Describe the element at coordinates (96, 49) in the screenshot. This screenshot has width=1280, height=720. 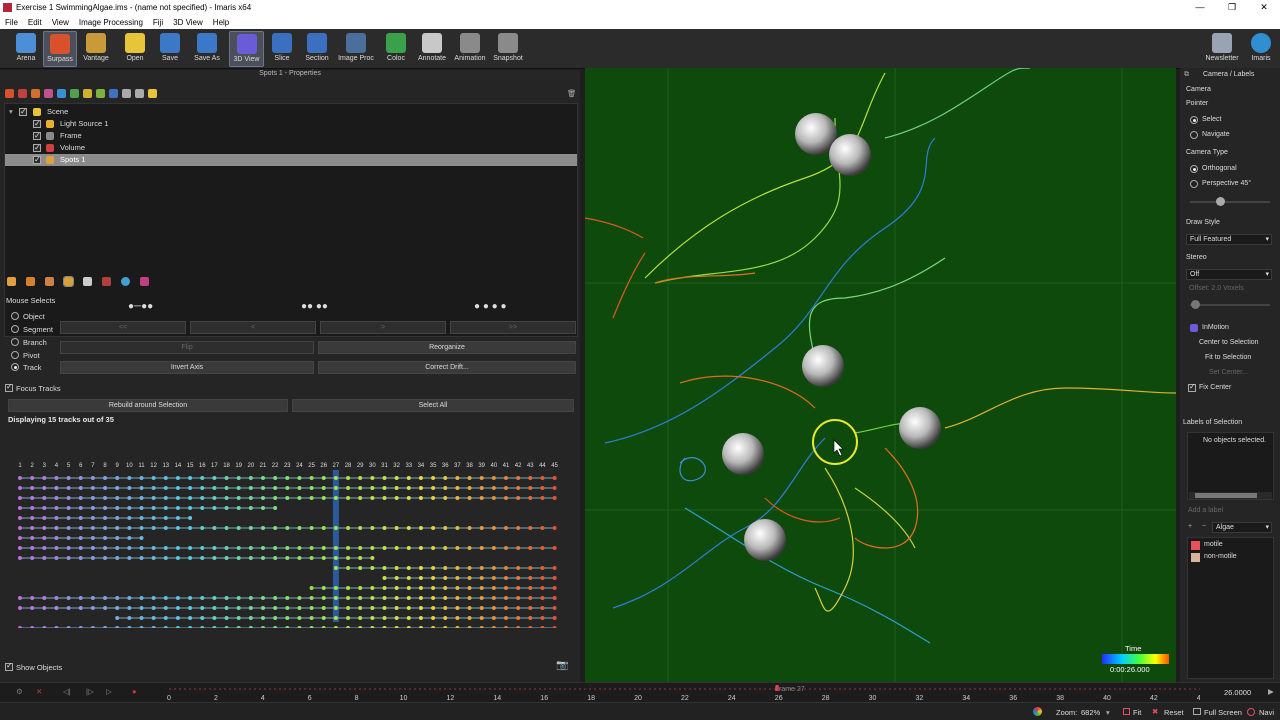
I see `vantage-button: Vantage` at that location.